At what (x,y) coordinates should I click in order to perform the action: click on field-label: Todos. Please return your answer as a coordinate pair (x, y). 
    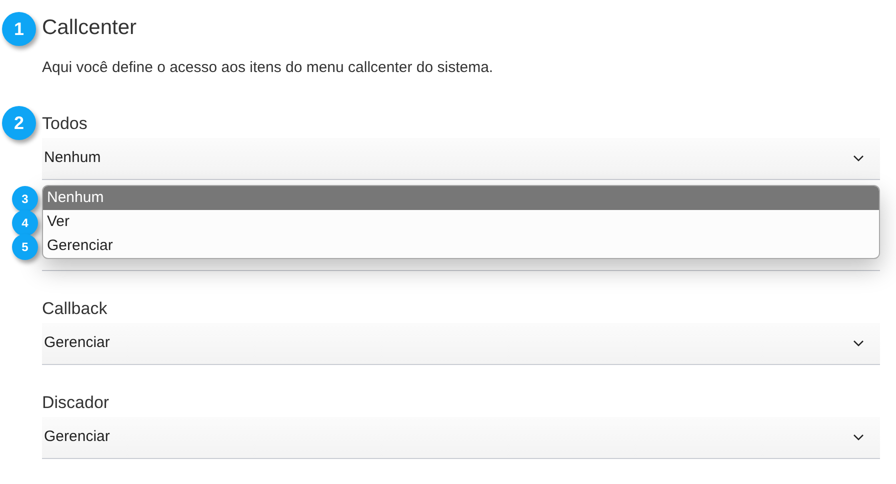
    Looking at the image, I should click on (65, 124).